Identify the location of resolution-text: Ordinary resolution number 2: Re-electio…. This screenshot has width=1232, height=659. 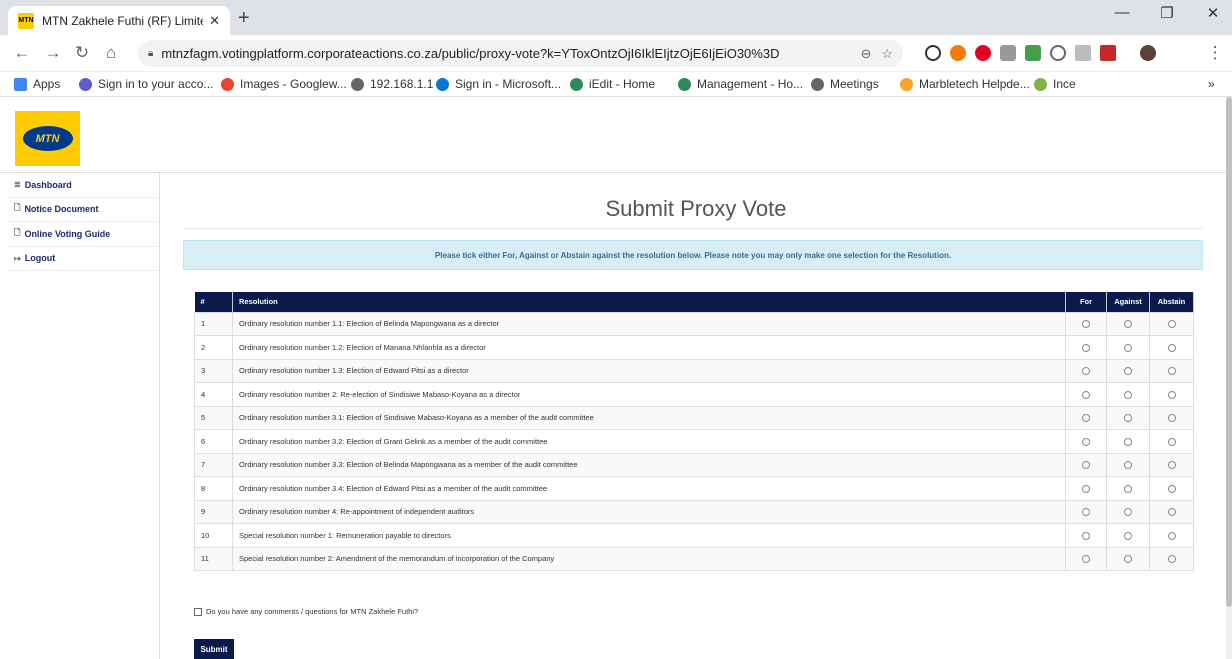
(649, 394).